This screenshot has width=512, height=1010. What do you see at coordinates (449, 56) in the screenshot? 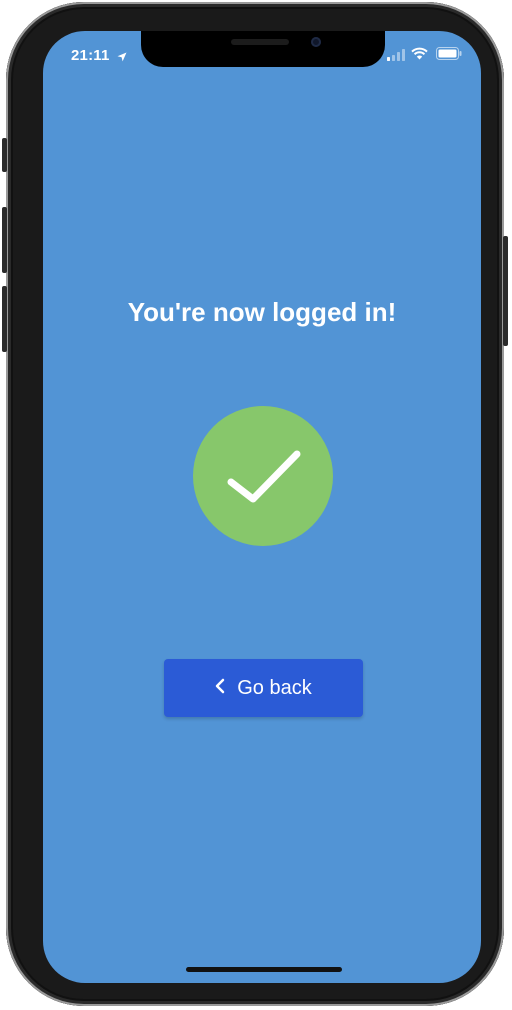
I see `battery-icon` at bounding box center [449, 56].